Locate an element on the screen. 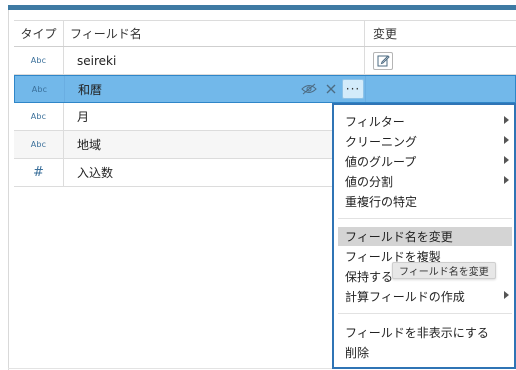 This screenshot has height=370, width=516. name-cell: seireki is located at coordinates (214, 60).